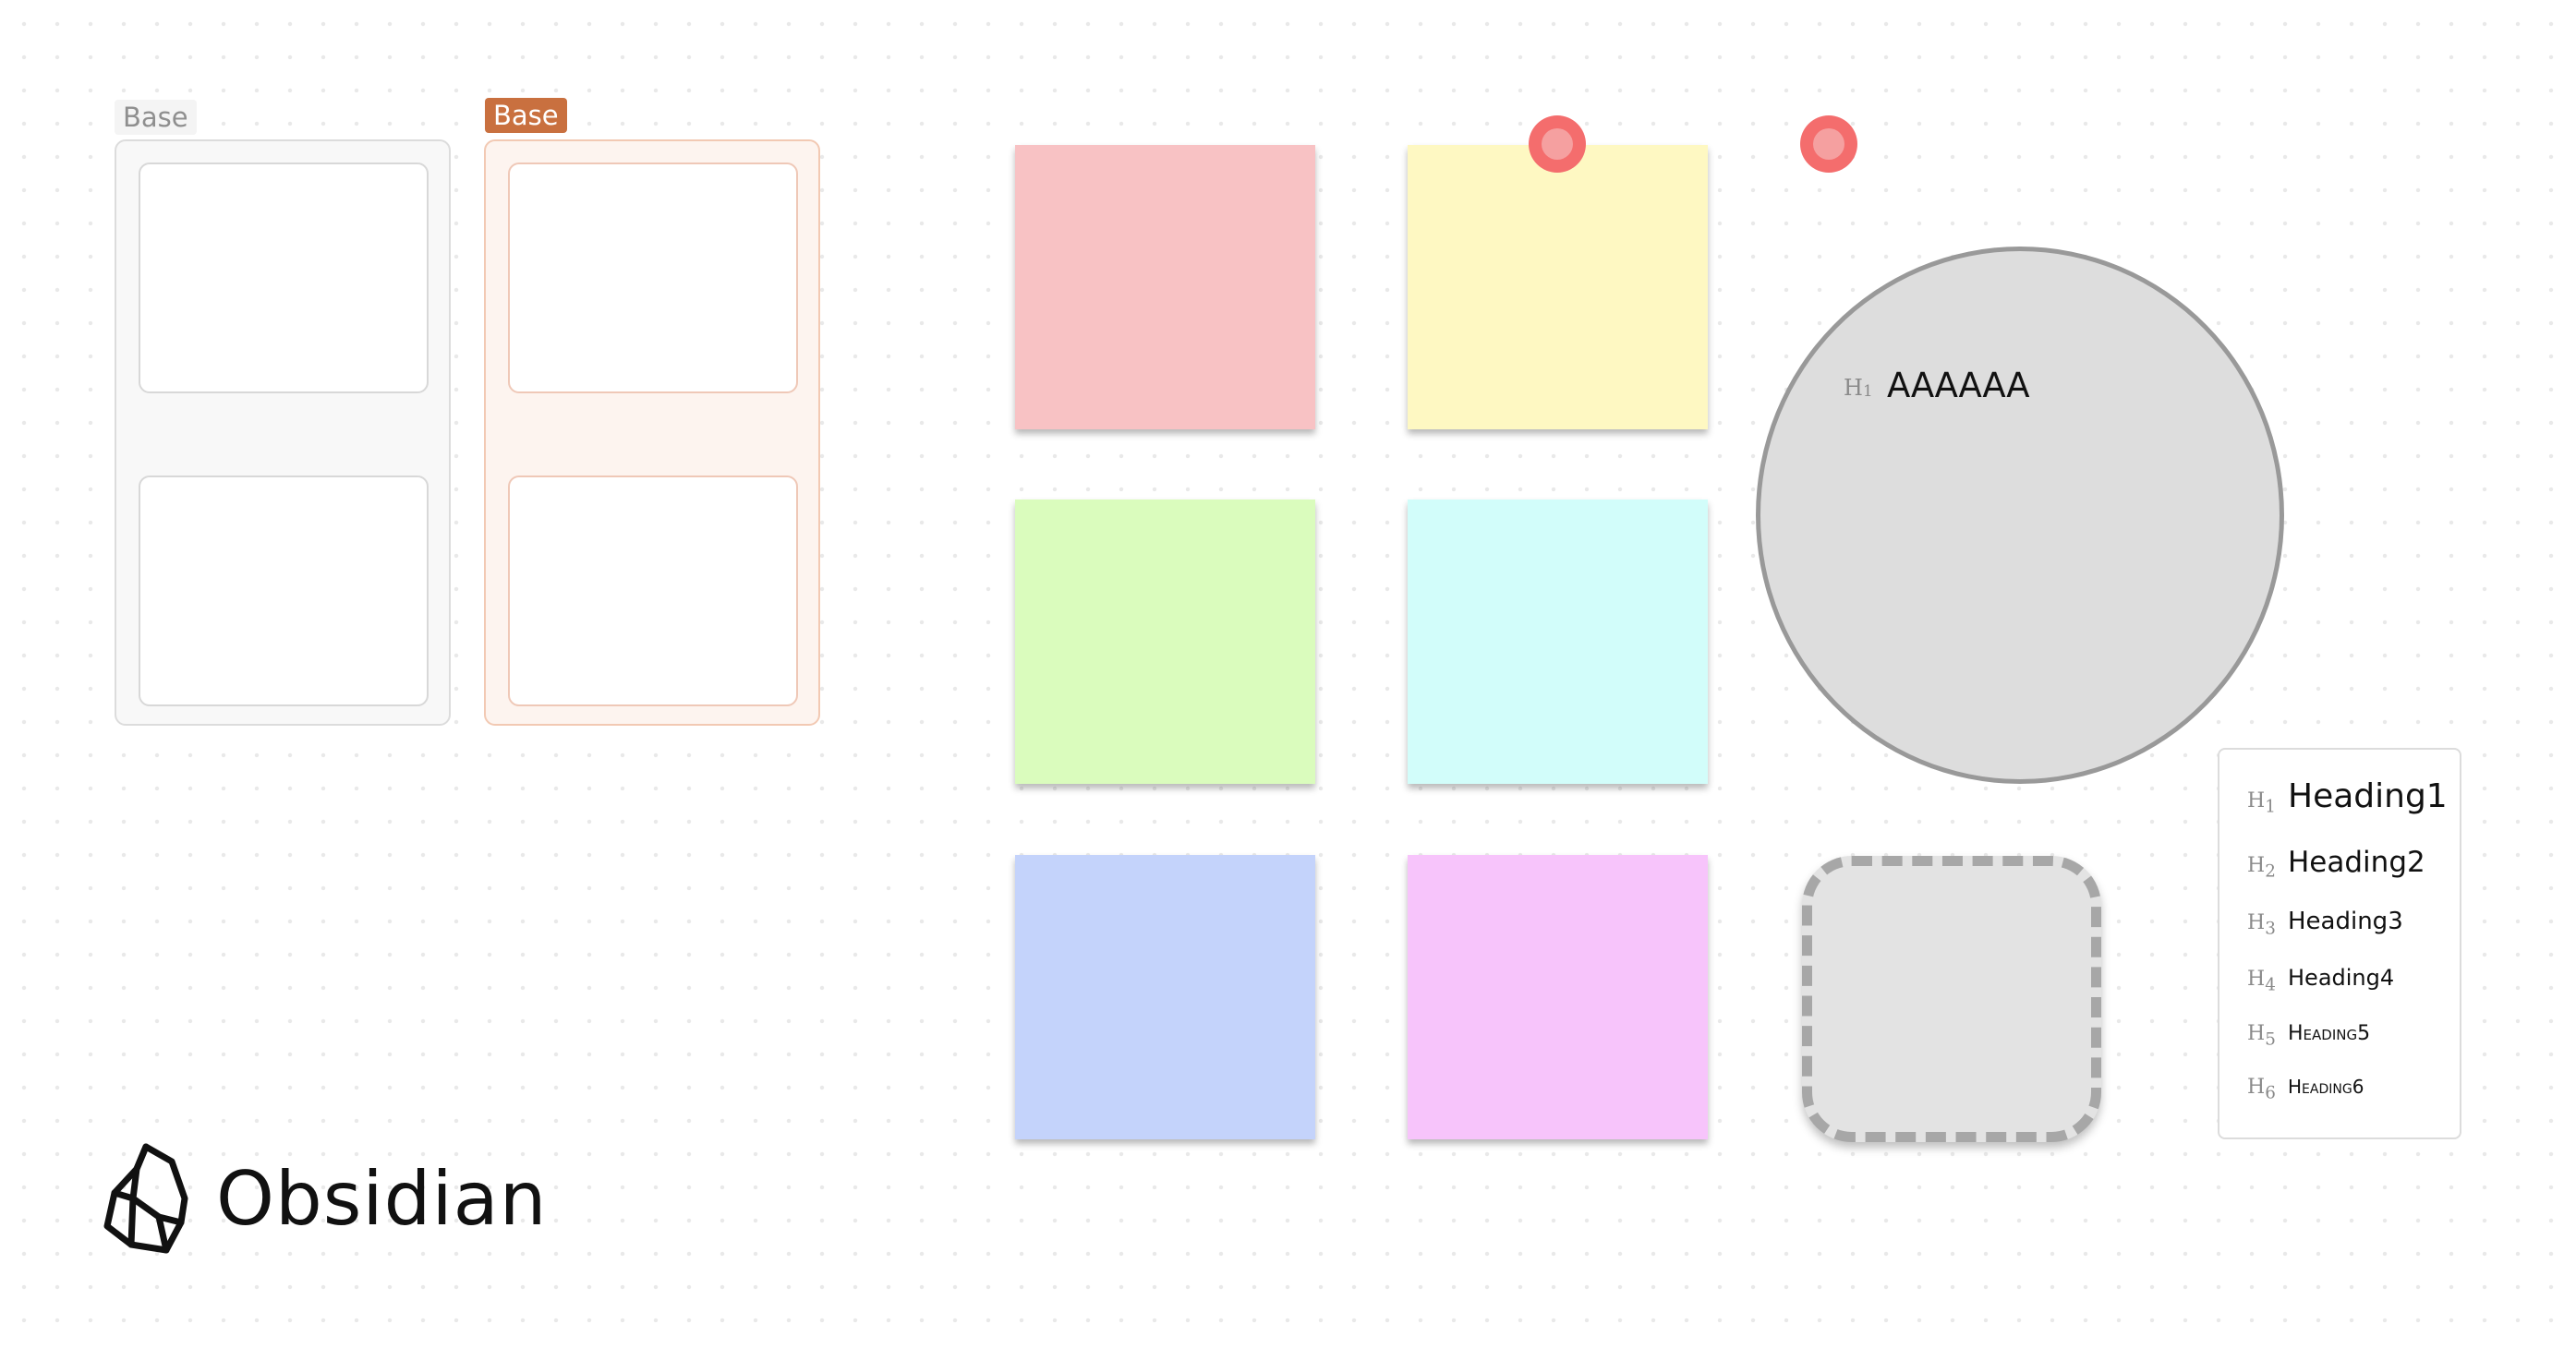  Describe the element at coordinates (652, 432) in the screenshot. I see `group-node-base-orange` at that location.